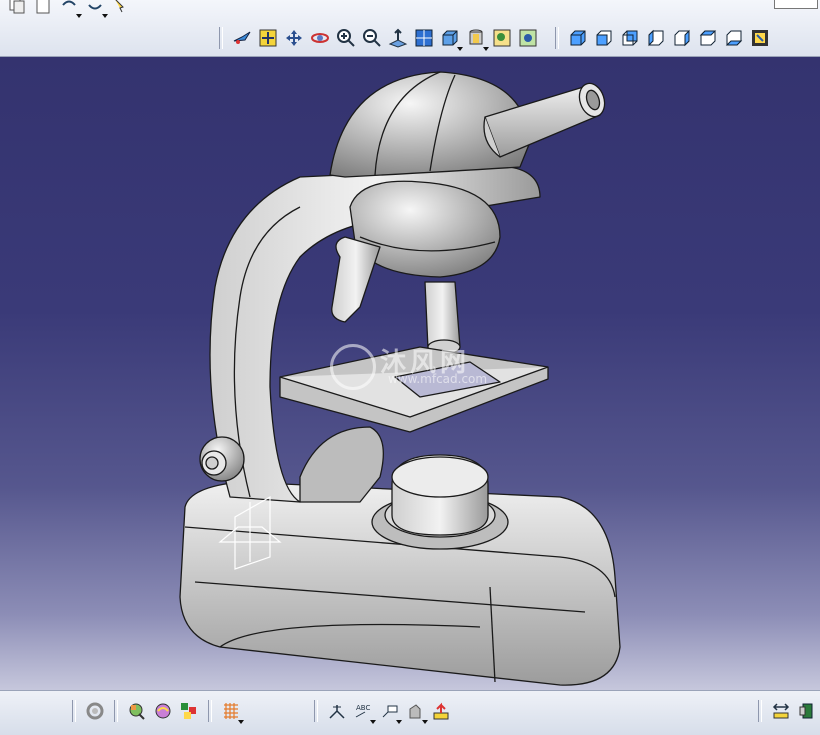 This screenshot has width=820, height=735. I want to click on measure-item-icon, so click(781, 711).